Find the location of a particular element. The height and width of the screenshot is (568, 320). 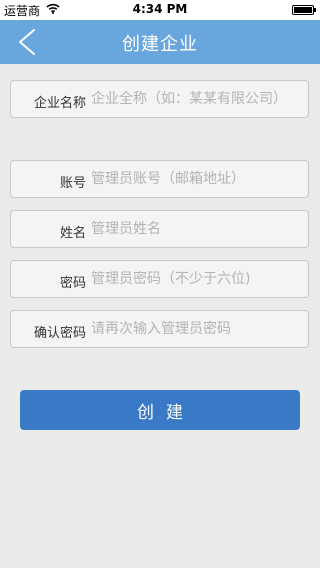

name-label: 姓名 is located at coordinates (72, 233).